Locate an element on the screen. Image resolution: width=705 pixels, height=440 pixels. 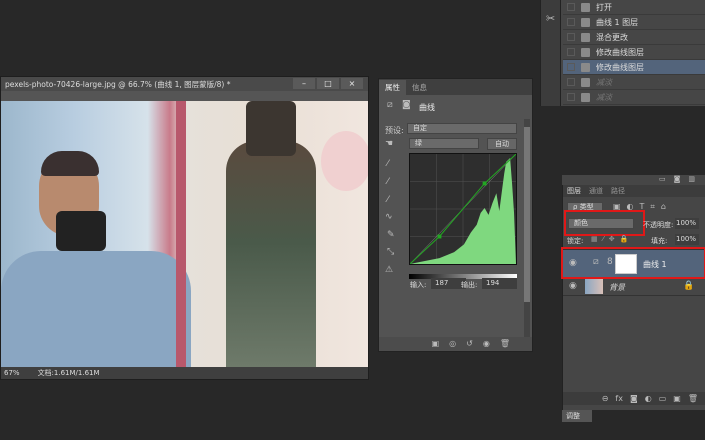
fill-field: 100% is located at coordinates (687, 239).